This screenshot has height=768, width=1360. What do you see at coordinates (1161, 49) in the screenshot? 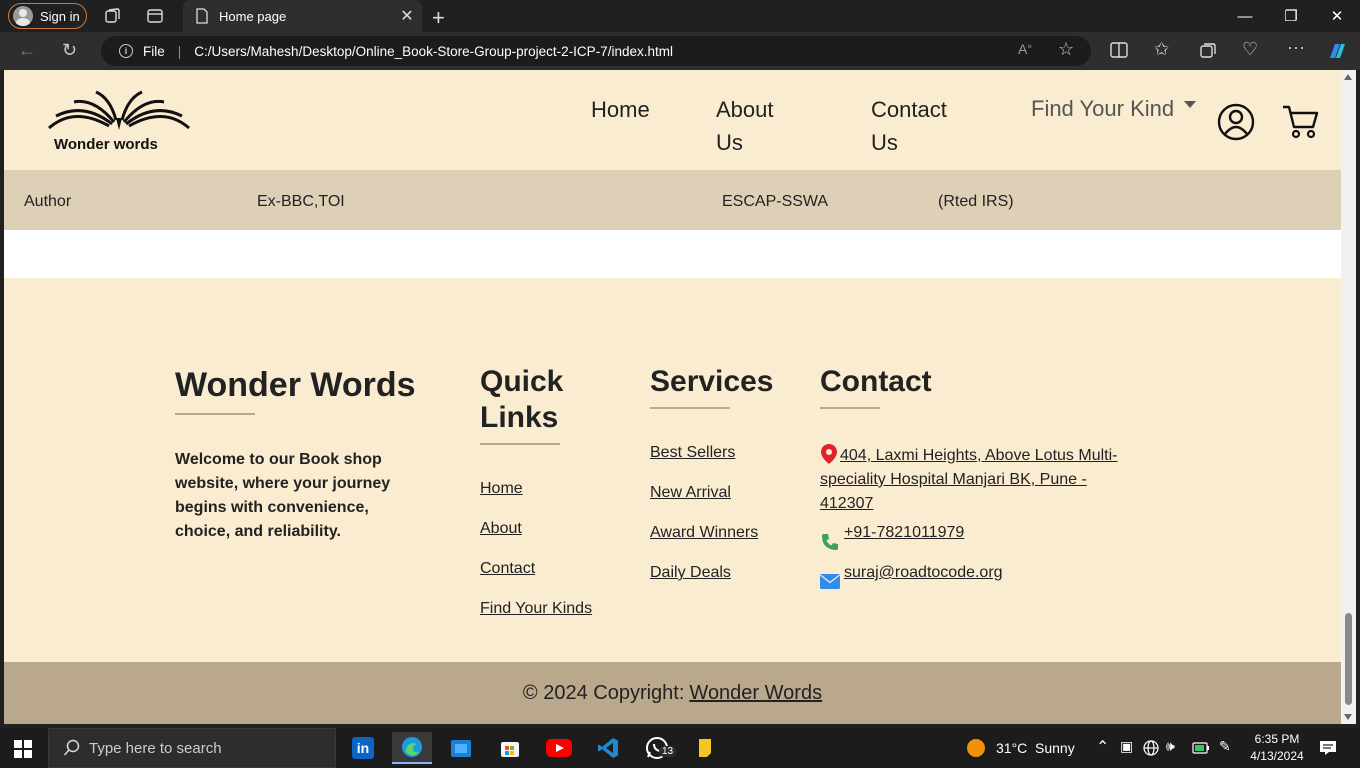
I see `favorites-icon: ✩` at bounding box center [1161, 49].